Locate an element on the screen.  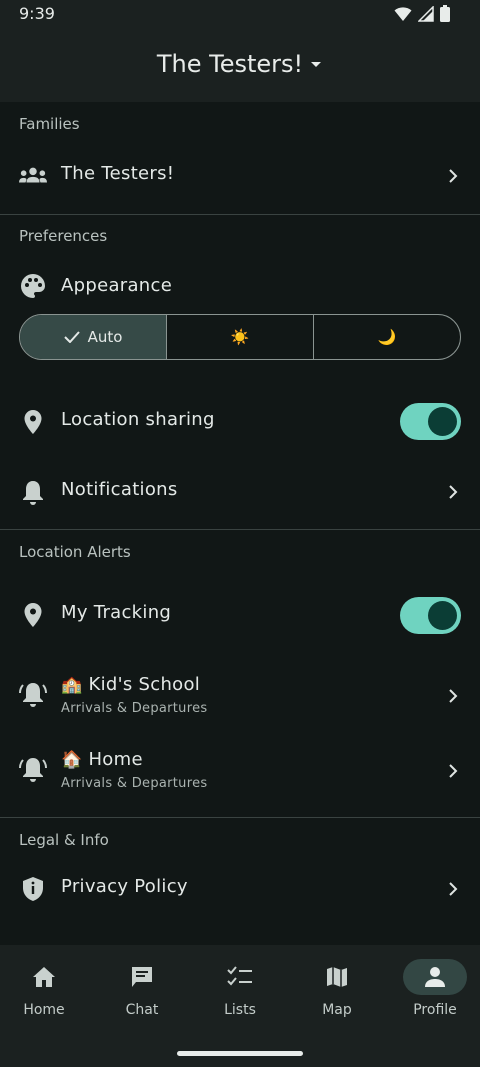
status-bar: 9:39 is located at coordinates (240, 15).